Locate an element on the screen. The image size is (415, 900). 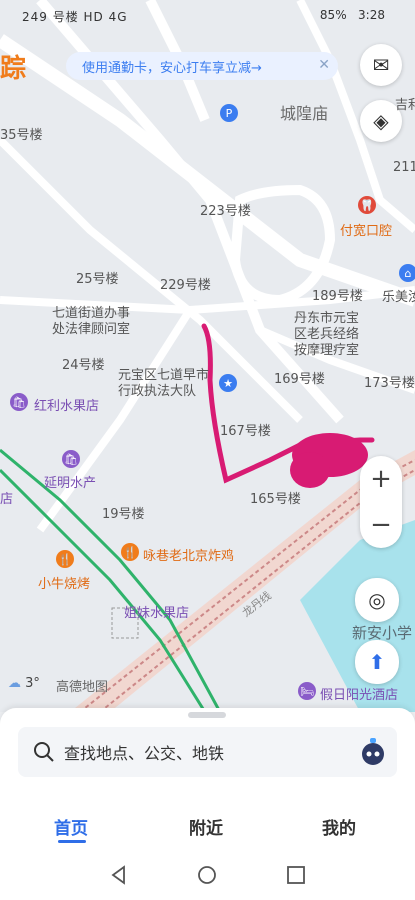
hotel-icon: 🛏 is located at coordinates (307, 691).